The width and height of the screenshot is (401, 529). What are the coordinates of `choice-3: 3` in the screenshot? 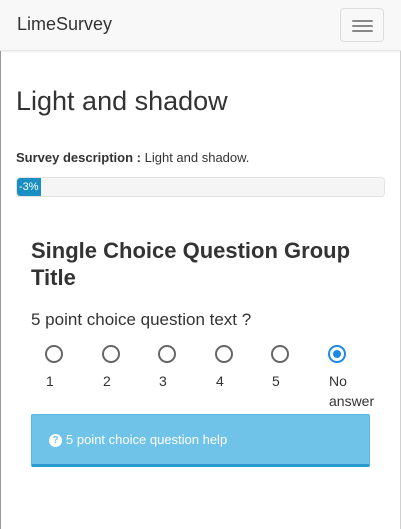 It's located at (186, 368).